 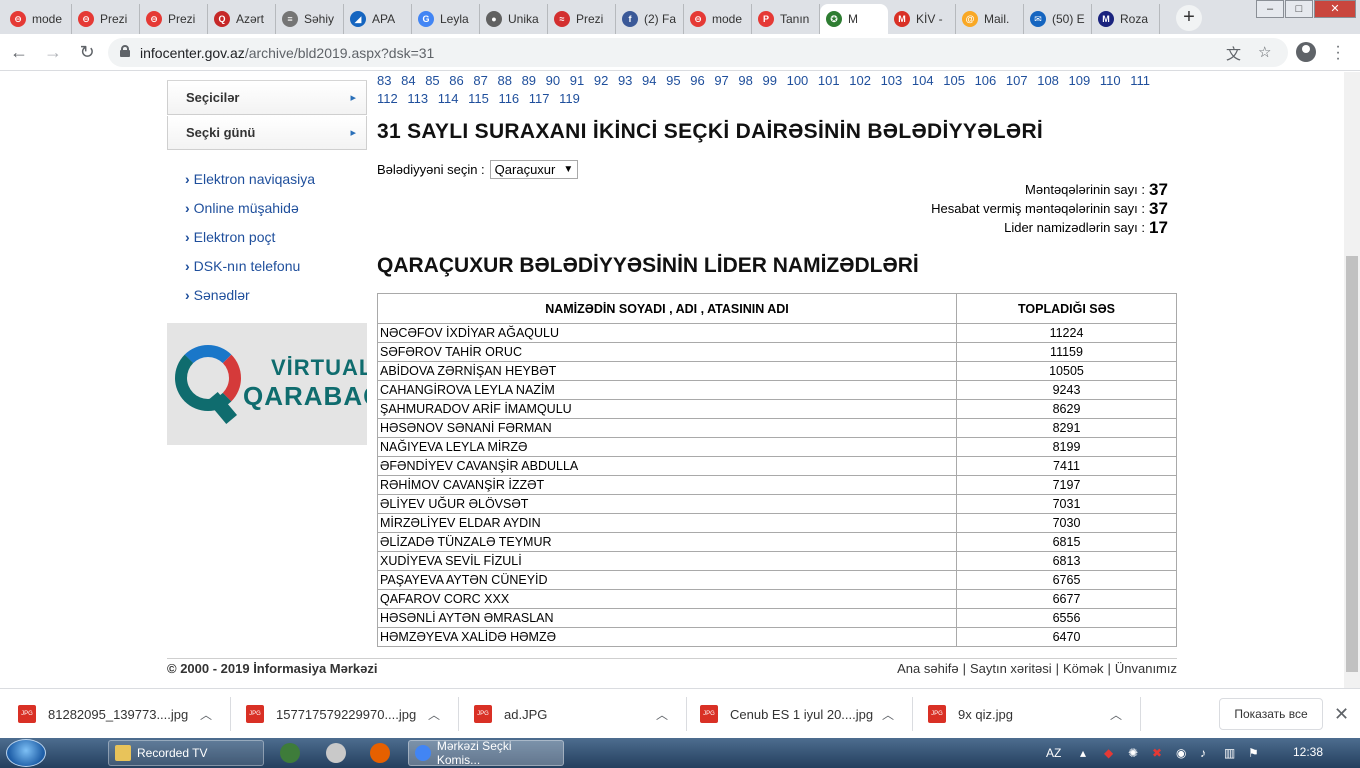 What do you see at coordinates (770, 80) in the screenshot?
I see `page-link: 99` at bounding box center [770, 80].